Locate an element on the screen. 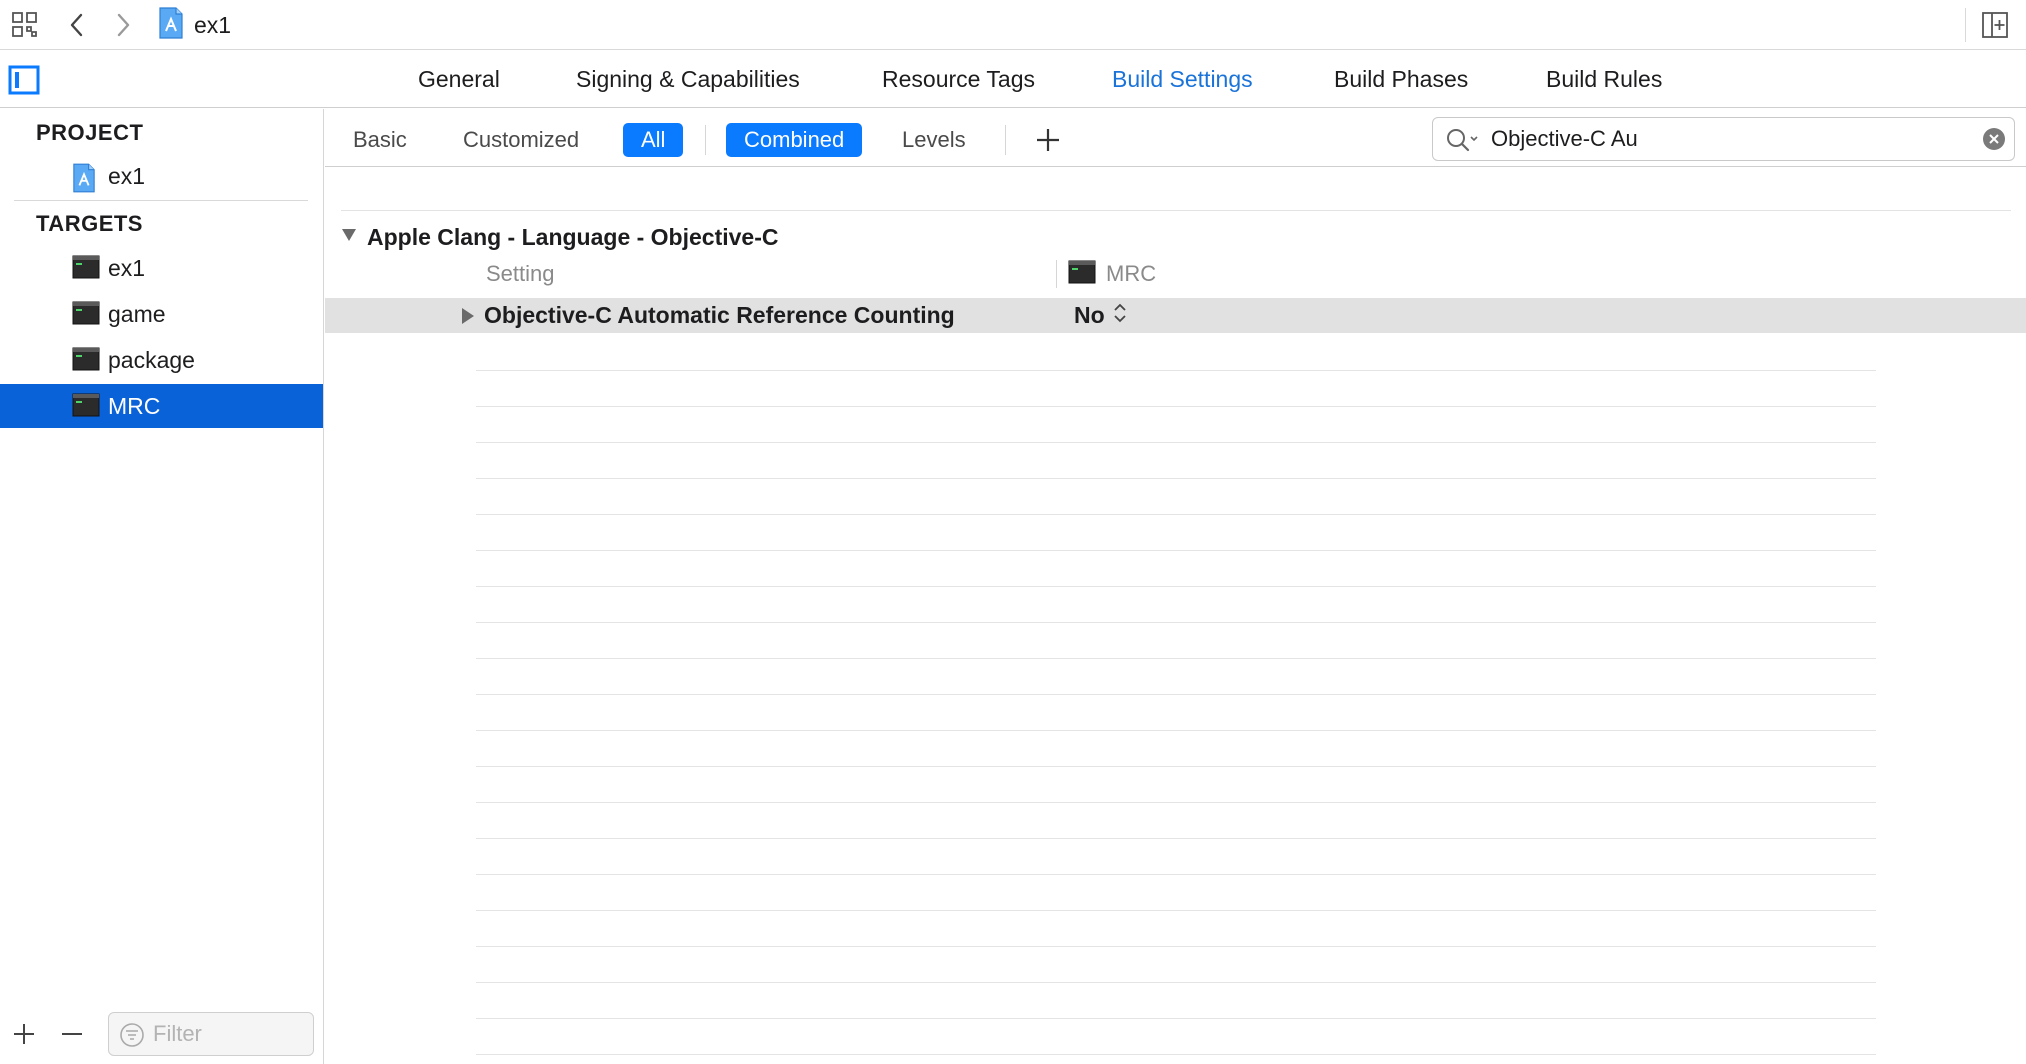 The height and width of the screenshot is (1064, 2026). targets-section-header: TARGETS is located at coordinates (89, 223).